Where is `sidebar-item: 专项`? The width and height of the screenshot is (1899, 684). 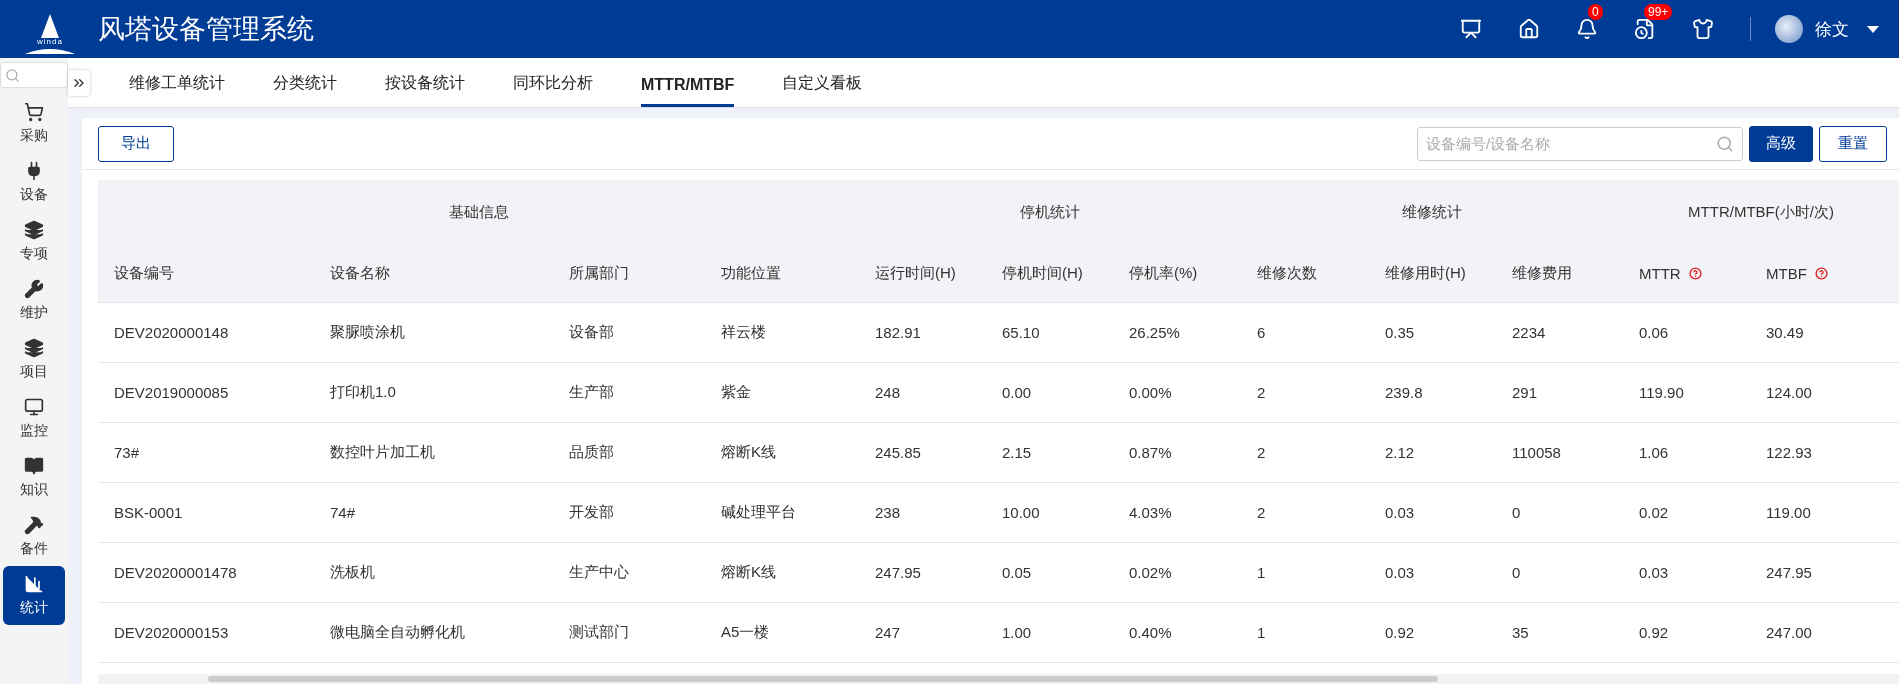
sidebar-item: 专项 is located at coordinates (34, 241).